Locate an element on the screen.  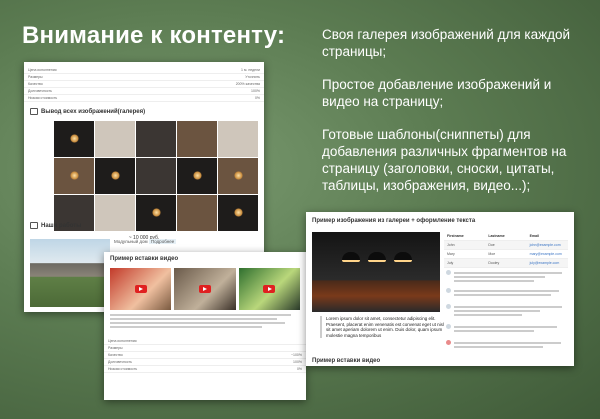
gallery-title: Вывод всех изображений(галерея) is located at coordinates (144, 111).